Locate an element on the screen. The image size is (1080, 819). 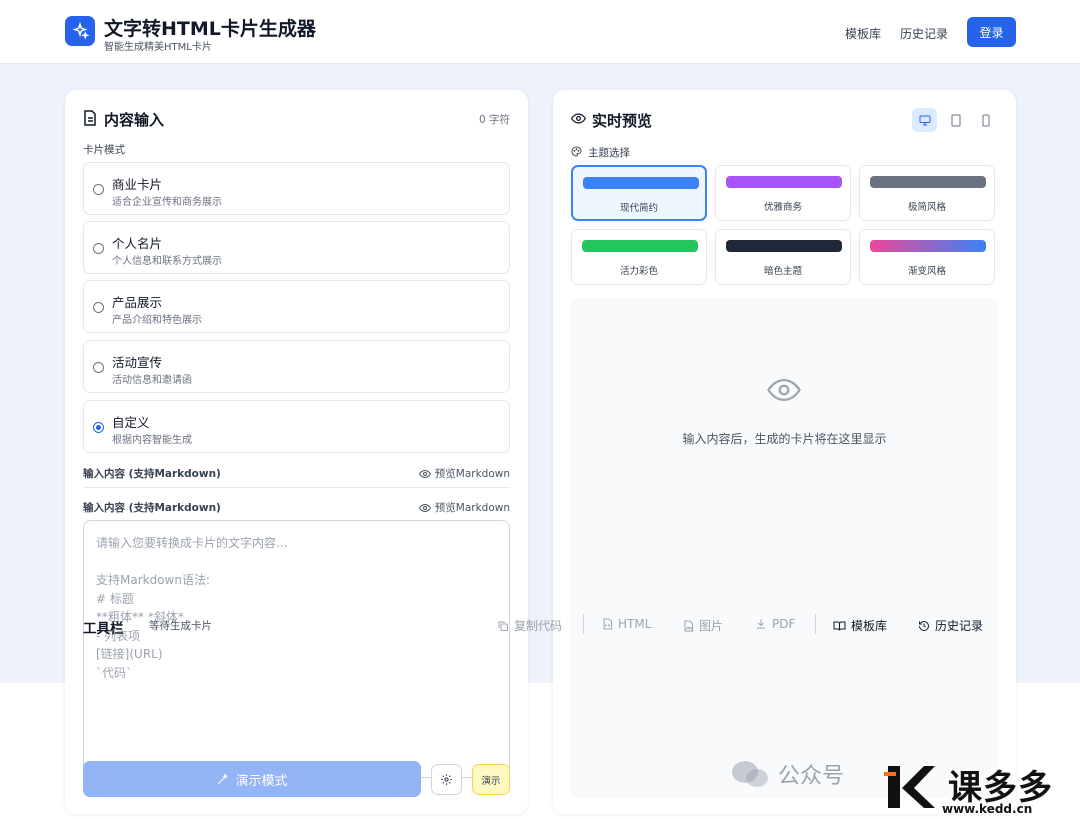
theme-name: 活力彩色 is located at coordinates (638, 271).